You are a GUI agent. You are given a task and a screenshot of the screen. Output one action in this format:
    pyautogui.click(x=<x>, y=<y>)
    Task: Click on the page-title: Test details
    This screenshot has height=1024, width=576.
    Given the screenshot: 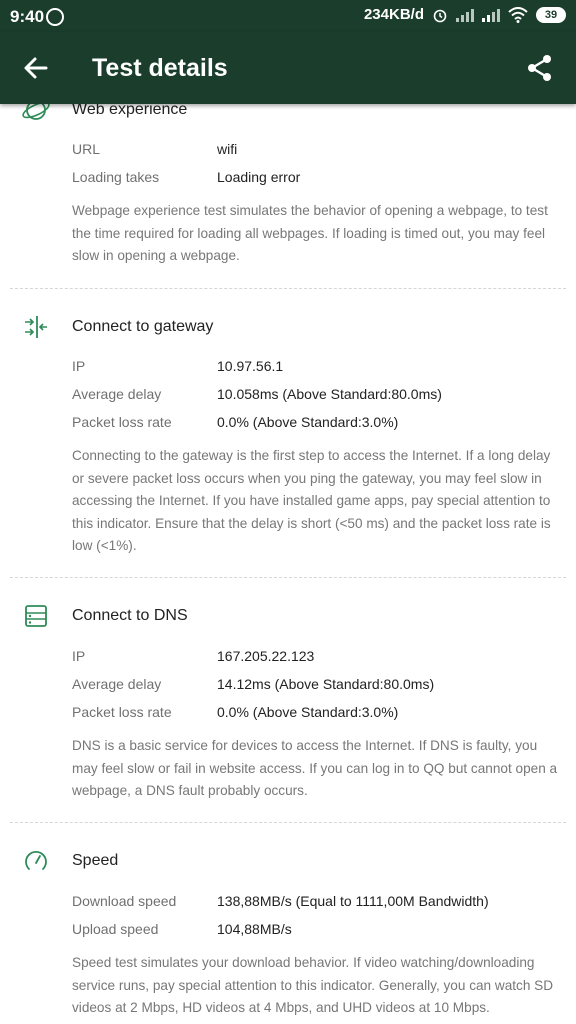 What is the action you would take?
    pyautogui.click(x=160, y=68)
    